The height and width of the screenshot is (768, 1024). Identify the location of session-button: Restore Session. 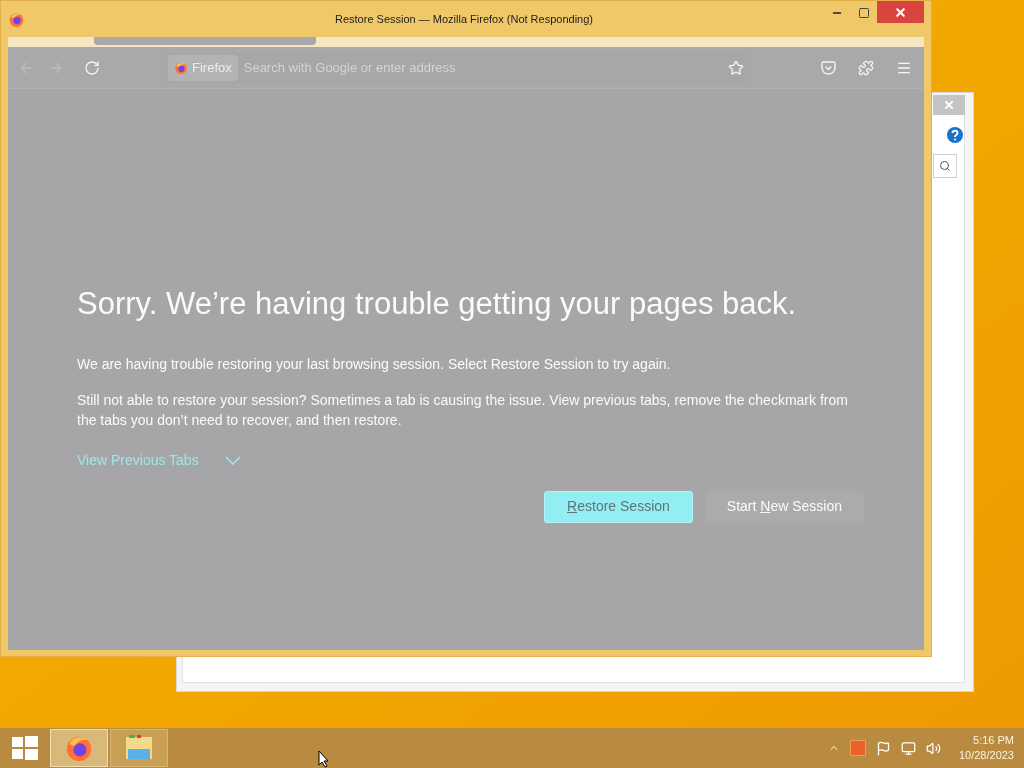
(618, 506).